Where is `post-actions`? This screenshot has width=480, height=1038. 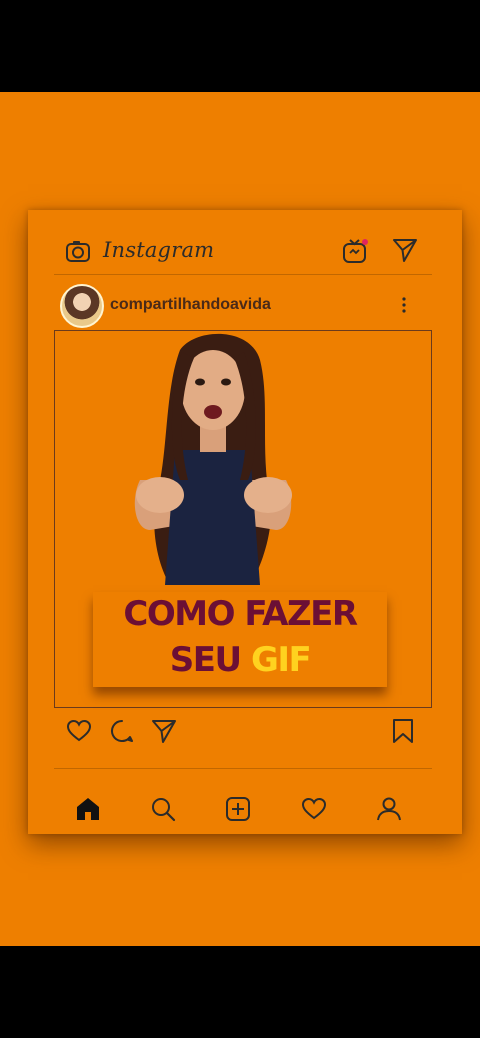
post-actions is located at coordinates (245, 738).